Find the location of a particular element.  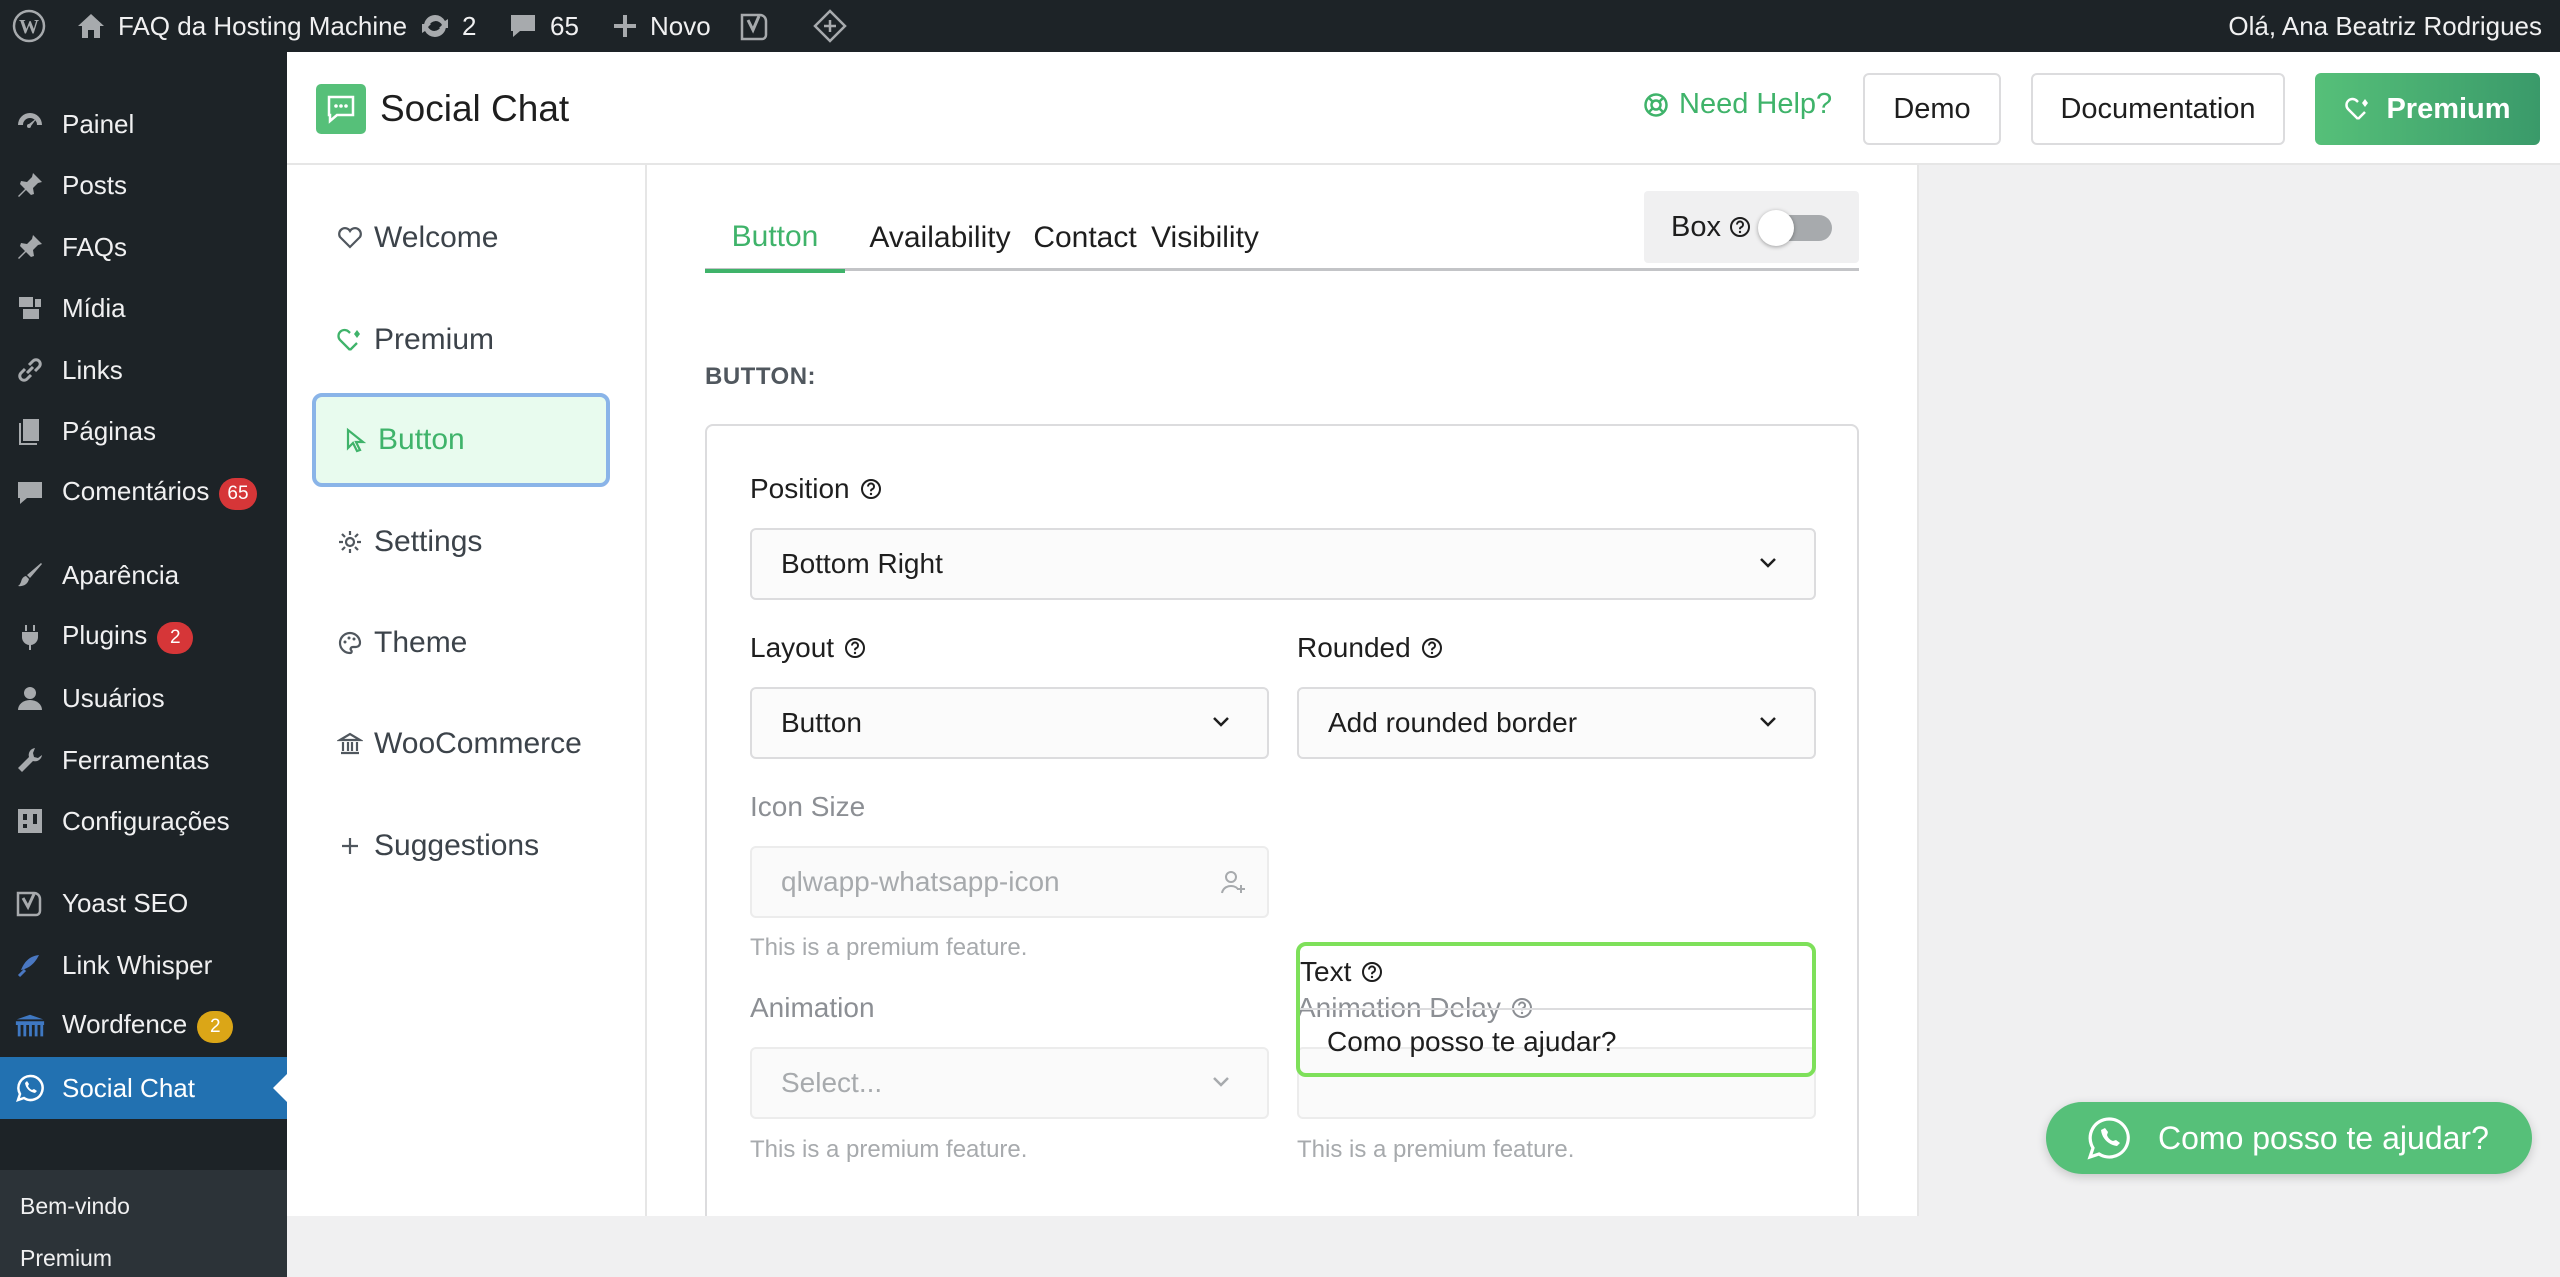

chat-preview-button: Como posso te ajudar? is located at coordinates (2289, 1138).